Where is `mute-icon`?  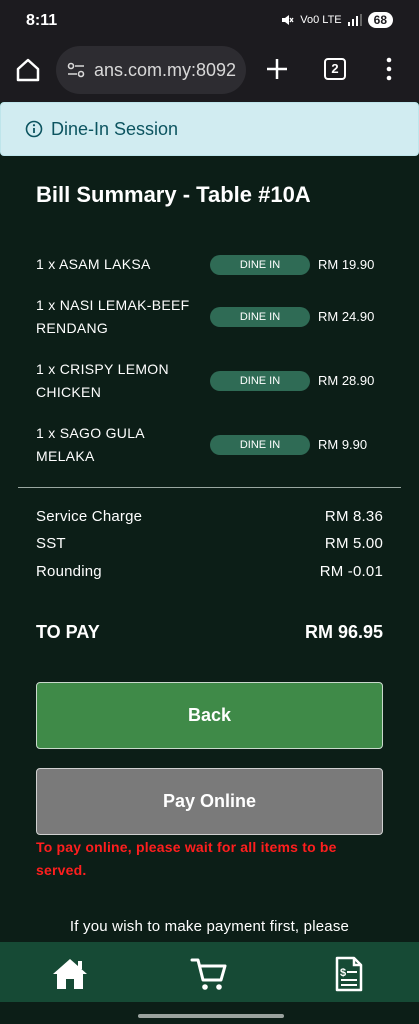 mute-icon is located at coordinates (288, 20).